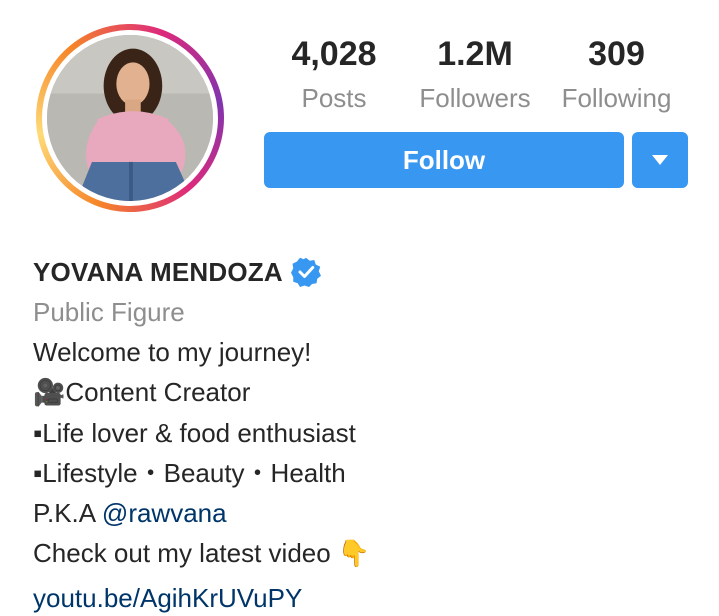 The height and width of the screenshot is (616, 719). Describe the element at coordinates (158, 392) in the screenshot. I see `bio-text: Content Creator` at that location.